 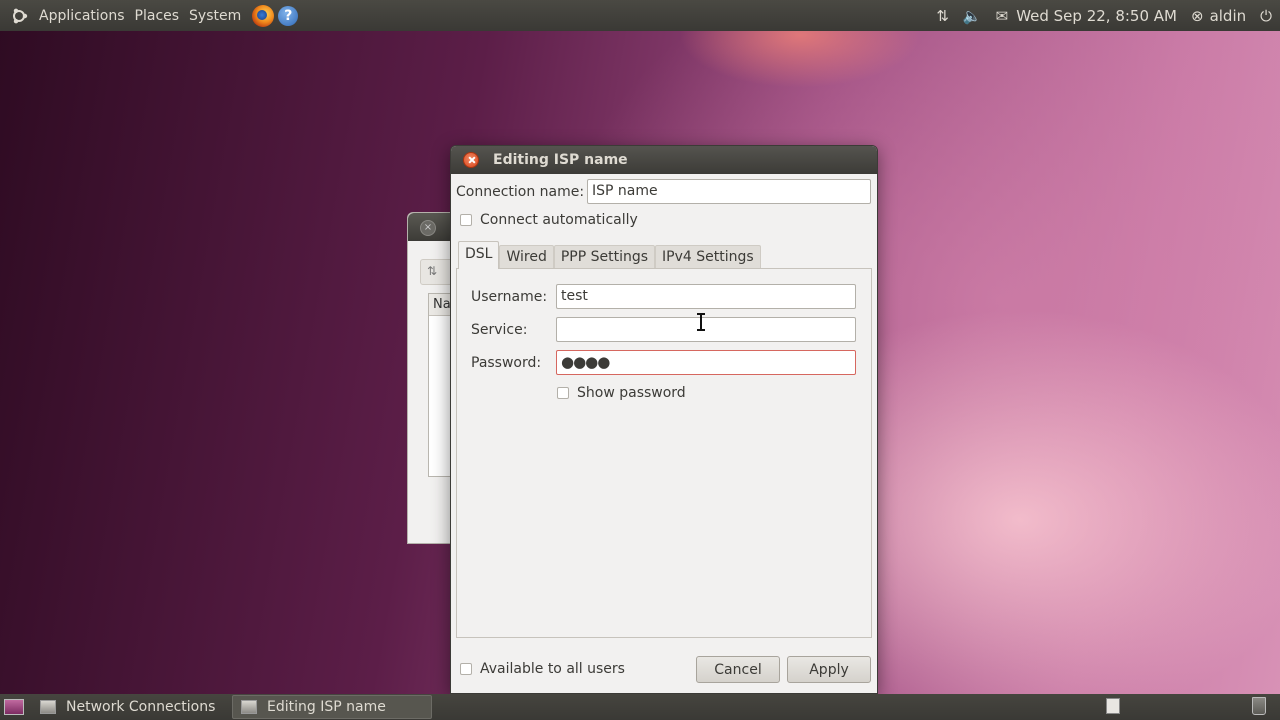 I want to click on tab-ipv4-settings: IPv4 Settings, so click(x=708, y=257).